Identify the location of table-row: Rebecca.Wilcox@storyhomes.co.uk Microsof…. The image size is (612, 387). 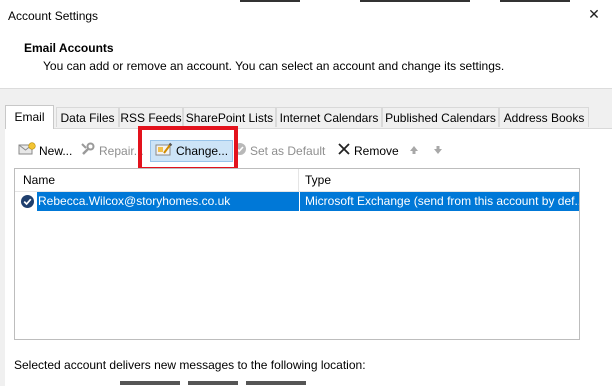
(297, 201).